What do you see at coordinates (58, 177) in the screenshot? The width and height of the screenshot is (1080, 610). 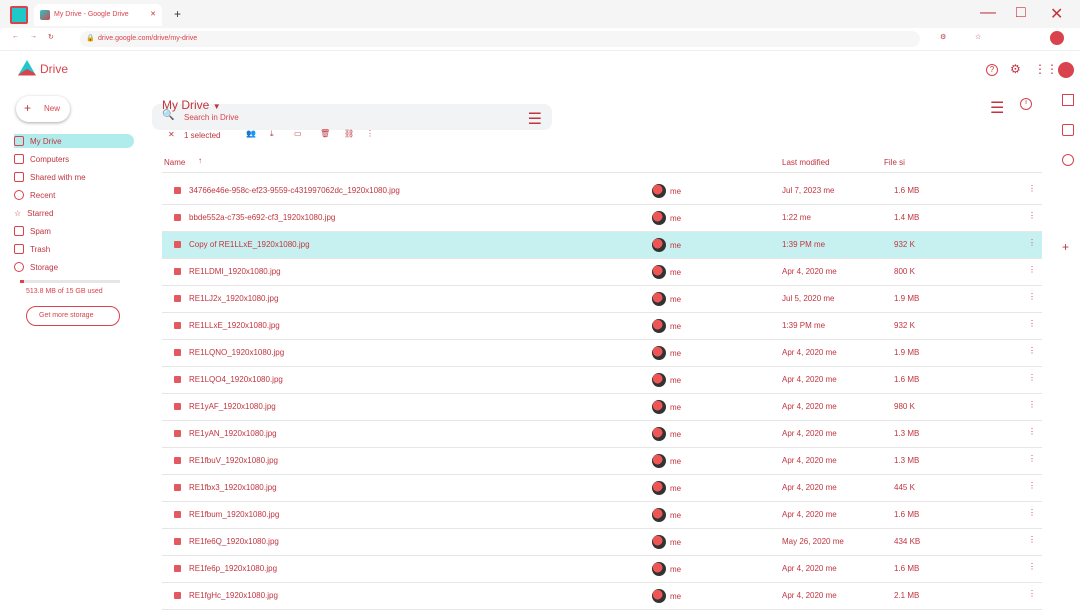 I see `sidebar-item-label: Shared with me` at bounding box center [58, 177].